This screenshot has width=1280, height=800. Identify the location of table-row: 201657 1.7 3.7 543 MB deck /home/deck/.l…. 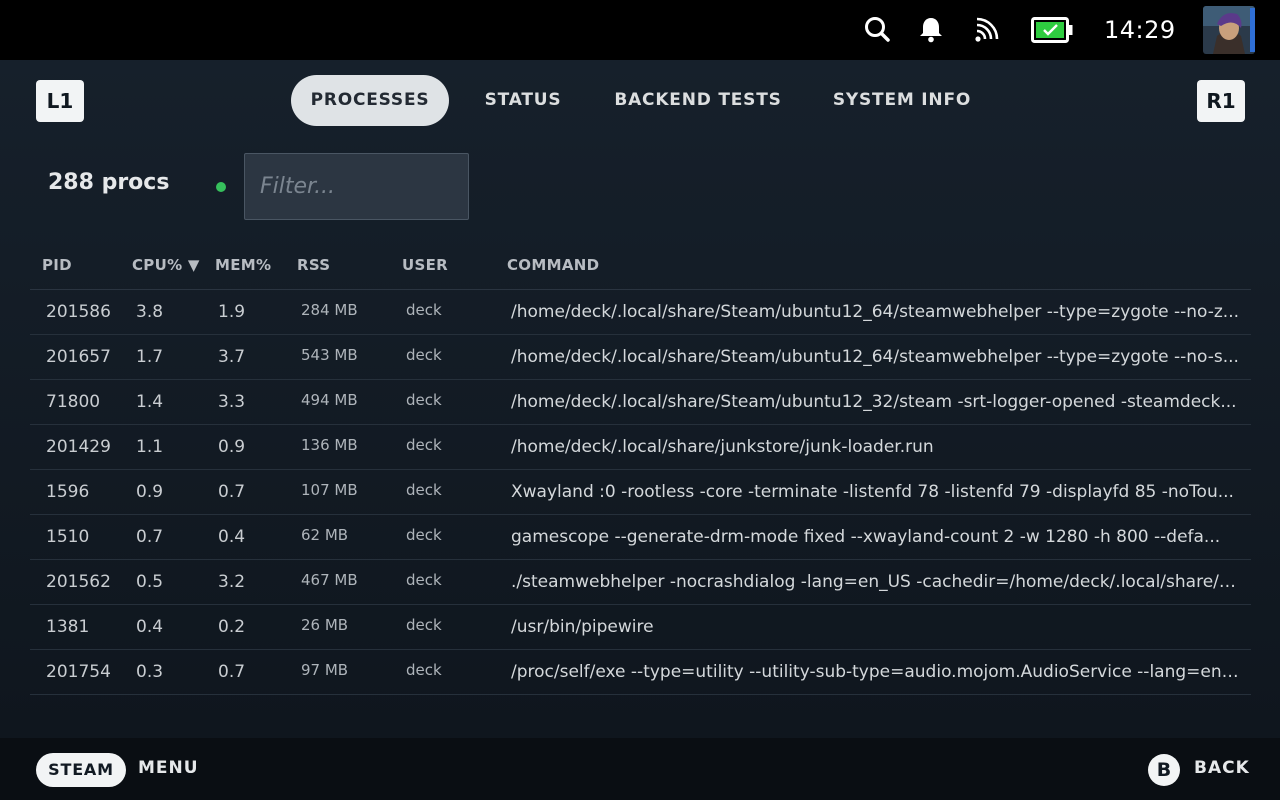
(640, 357).